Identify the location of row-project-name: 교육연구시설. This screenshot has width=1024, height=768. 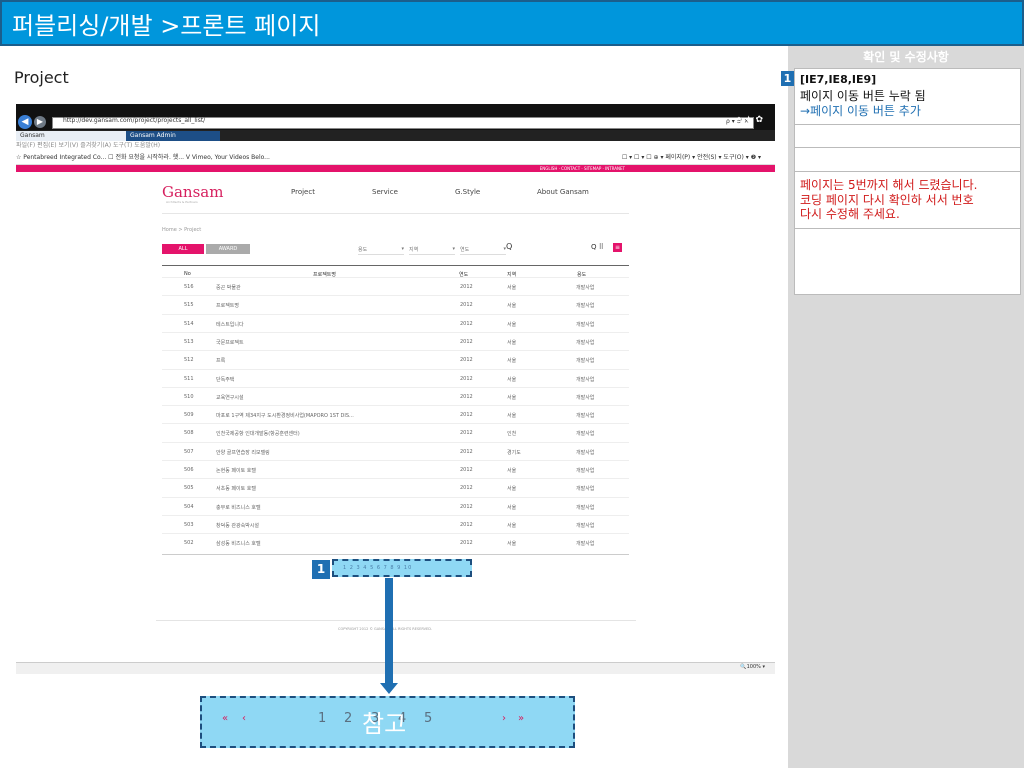
(230, 397).